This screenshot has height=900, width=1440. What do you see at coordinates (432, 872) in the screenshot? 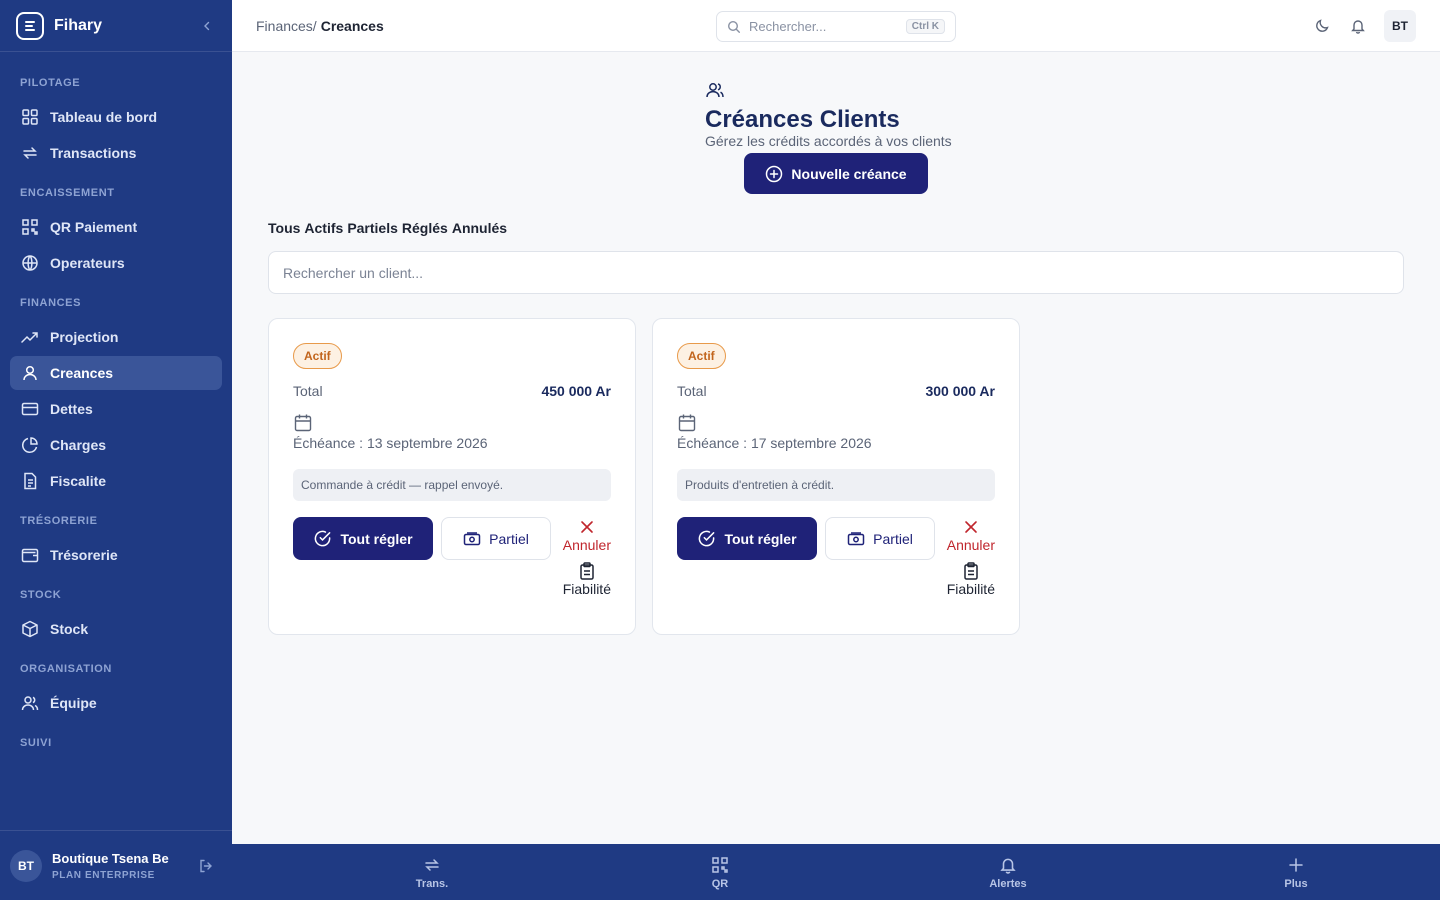
I see `bottom-nav-trans: Trans.` at bounding box center [432, 872].